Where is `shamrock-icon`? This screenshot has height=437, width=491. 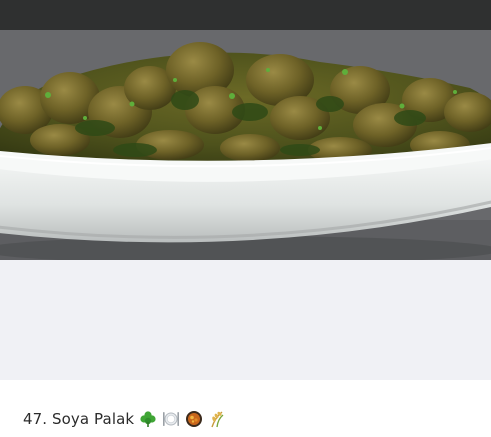 shamrock-icon is located at coordinates (148, 419).